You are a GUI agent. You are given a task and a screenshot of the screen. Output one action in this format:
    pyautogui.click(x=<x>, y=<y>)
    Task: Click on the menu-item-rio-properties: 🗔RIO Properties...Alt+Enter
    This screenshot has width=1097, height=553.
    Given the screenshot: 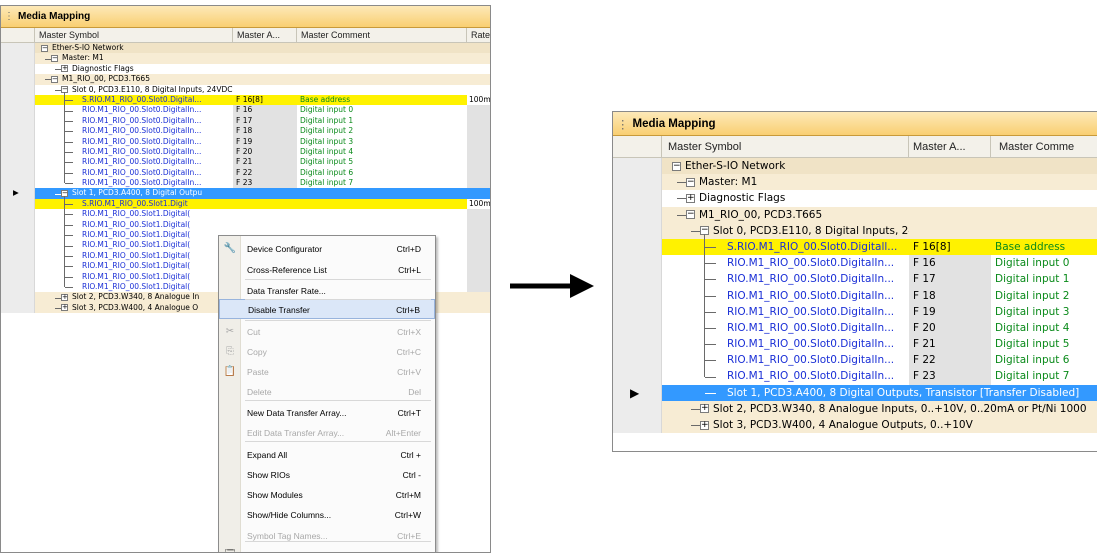 What is the action you would take?
    pyautogui.click(x=327, y=548)
    